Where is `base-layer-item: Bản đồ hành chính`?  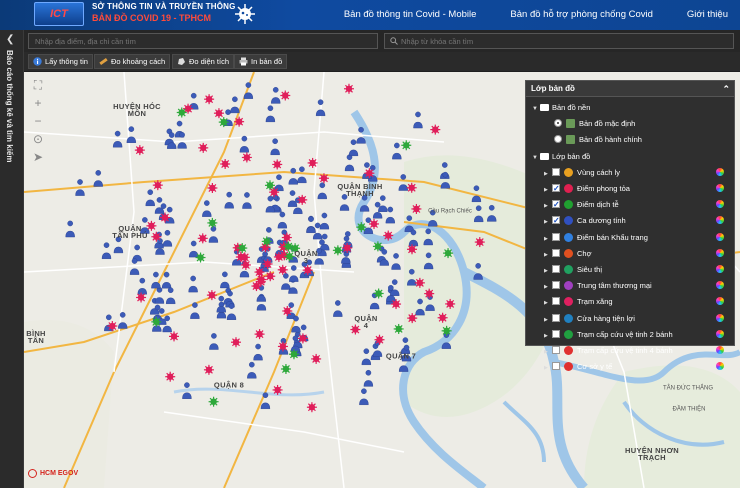
base-layer-item: Bản đồ hành chính is located at coordinates (643, 139).